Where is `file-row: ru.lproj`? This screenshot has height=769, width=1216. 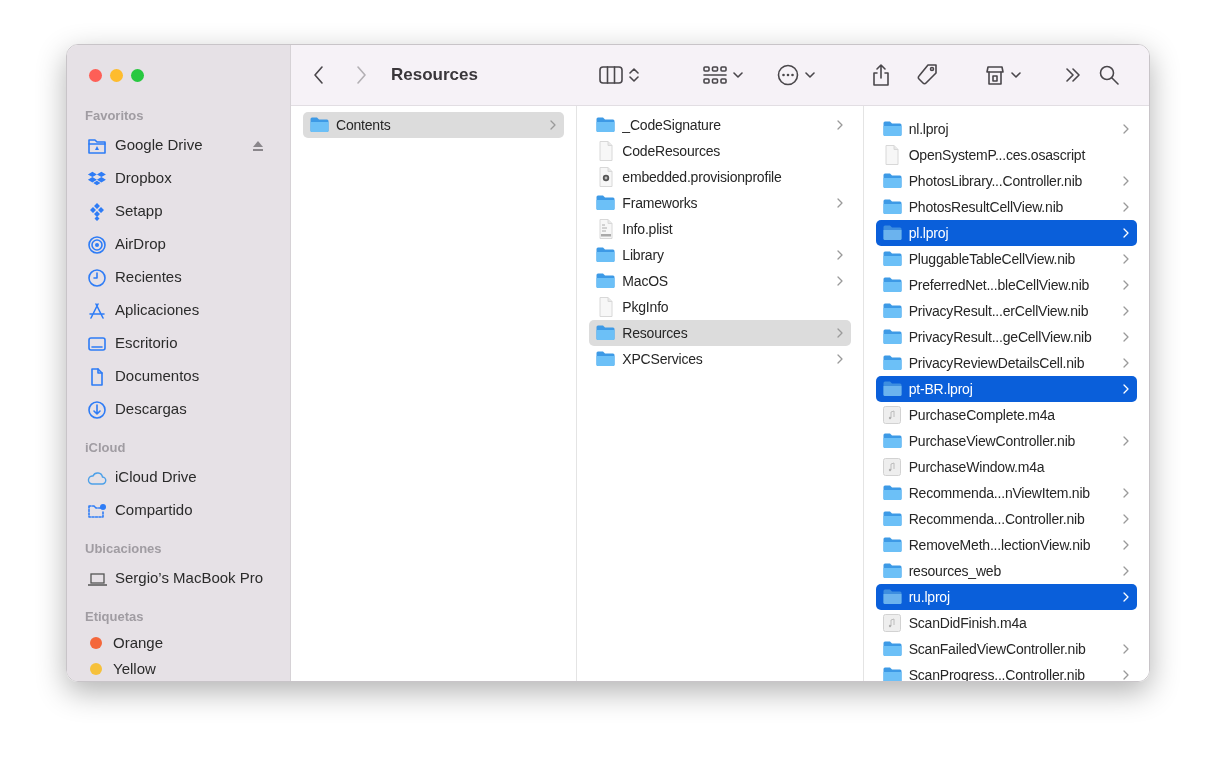 file-row: ru.lproj is located at coordinates (1006, 597).